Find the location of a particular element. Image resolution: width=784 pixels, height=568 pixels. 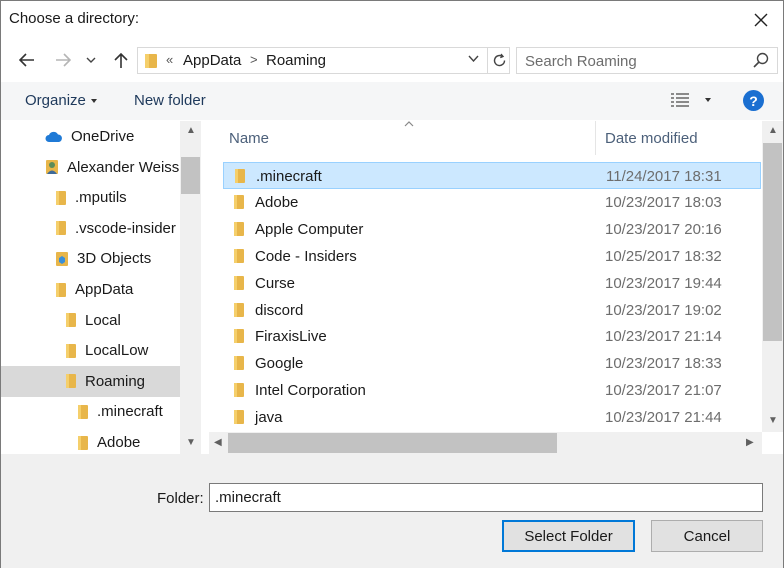

navigation-bar: « AppData > Roaming is located at coordinates (392, 60).